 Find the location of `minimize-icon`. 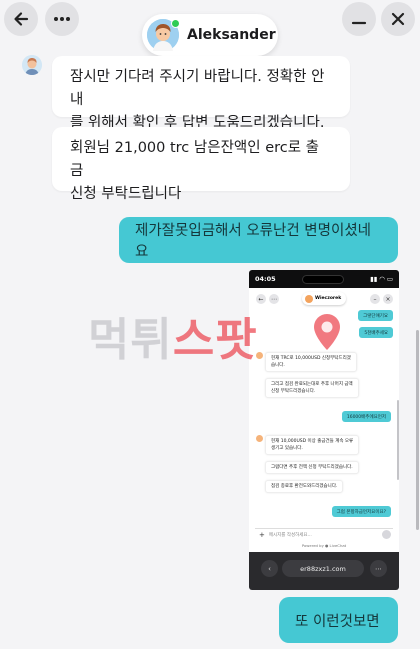

minimize-icon is located at coordinates (359, 23).